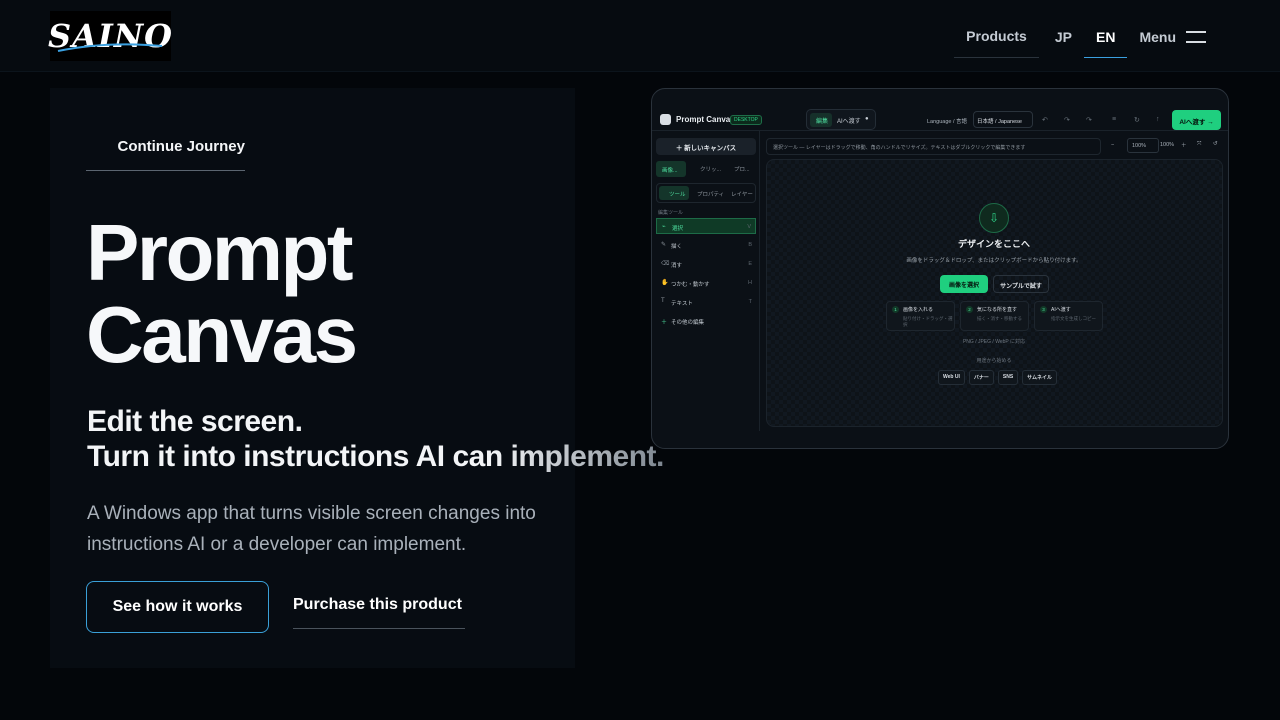 The width and height of the screenshot is (1280, 720). What do you see at coordinates (746, 120) in the screenshot?
I see `mock-badge: DESKTOP` at bounding box center [746, 120].